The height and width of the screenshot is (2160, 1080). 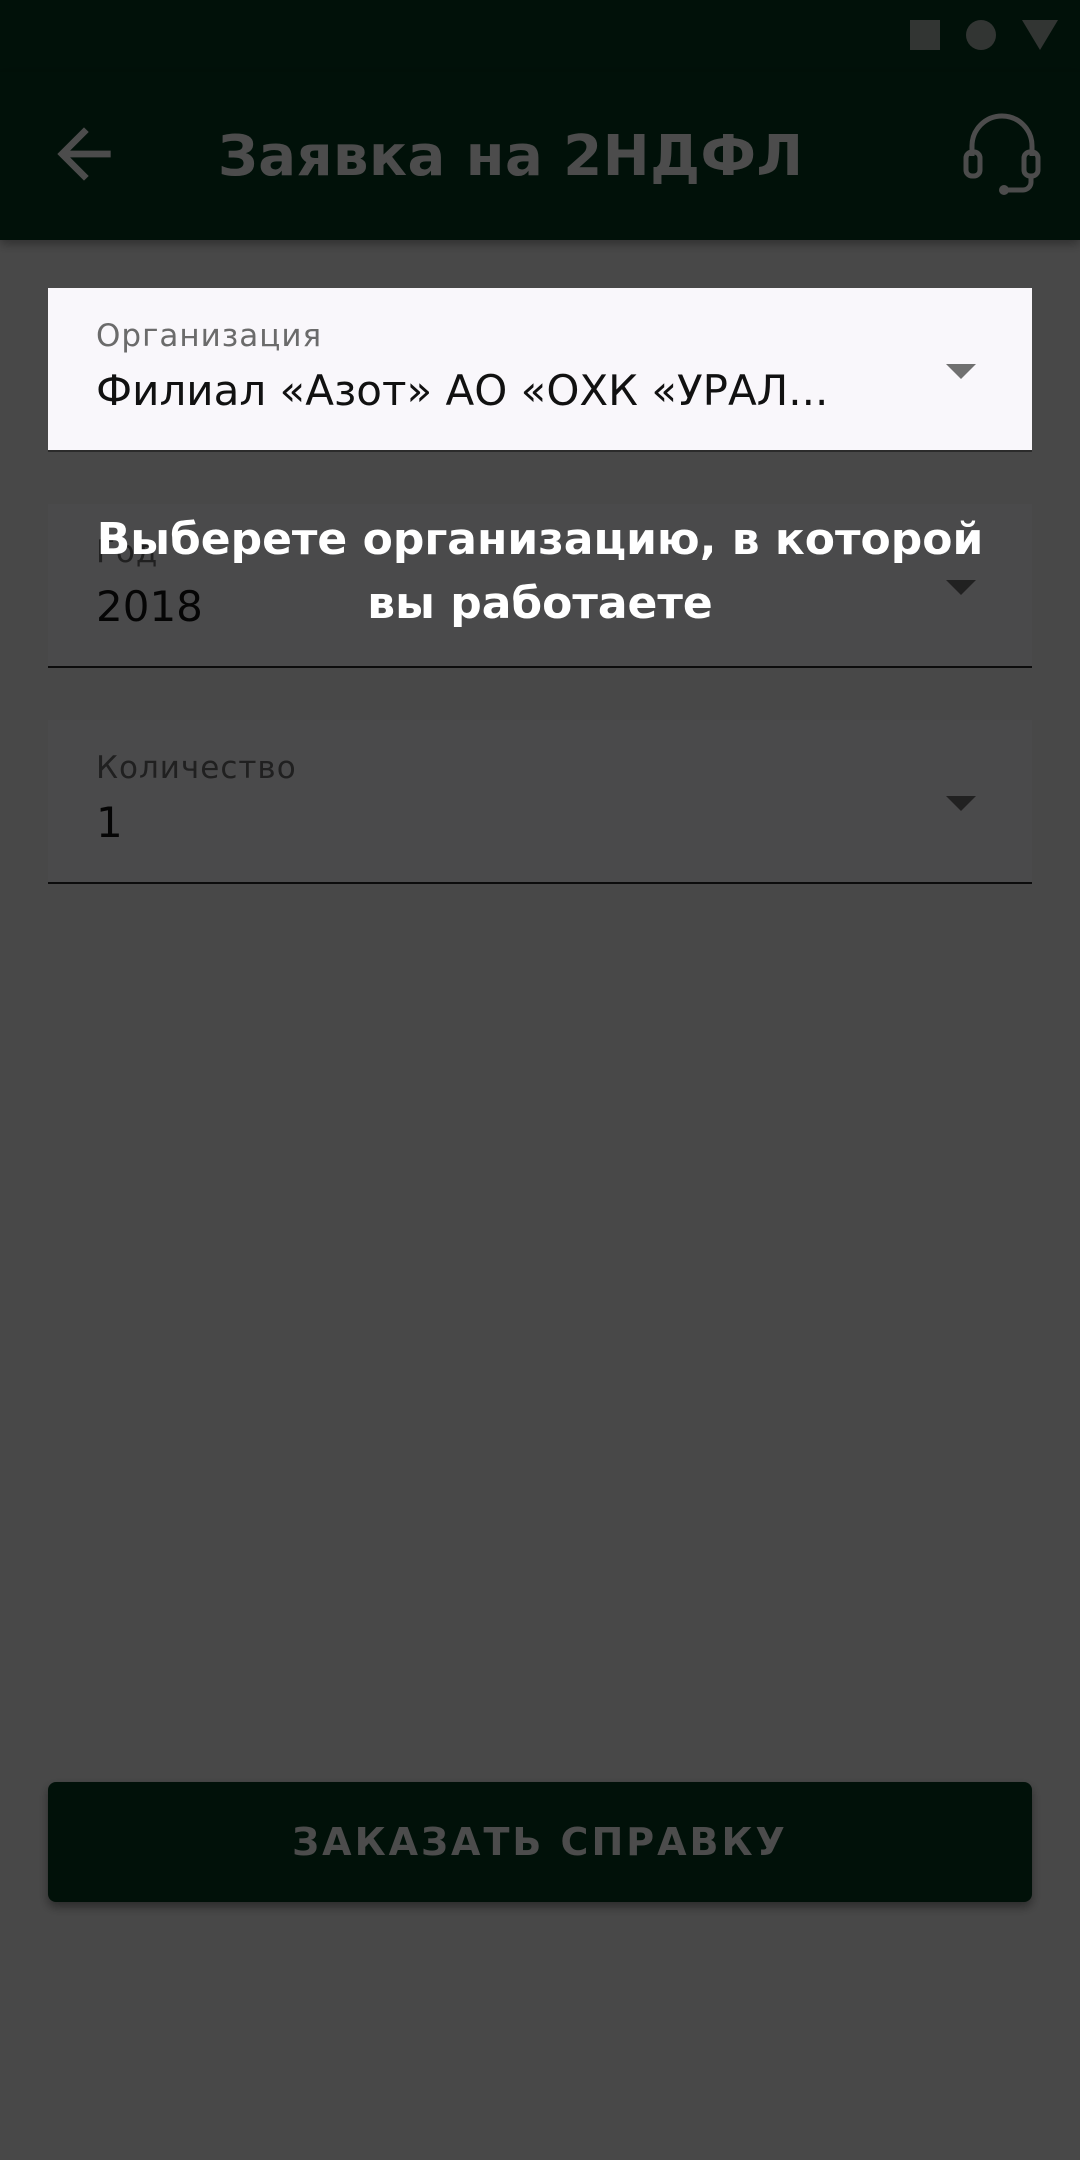 What do you see at coordinates (540, 802) in the screenshot?
I see `quantity-dropdown: Количество 1` at bounding box center [540, 802].